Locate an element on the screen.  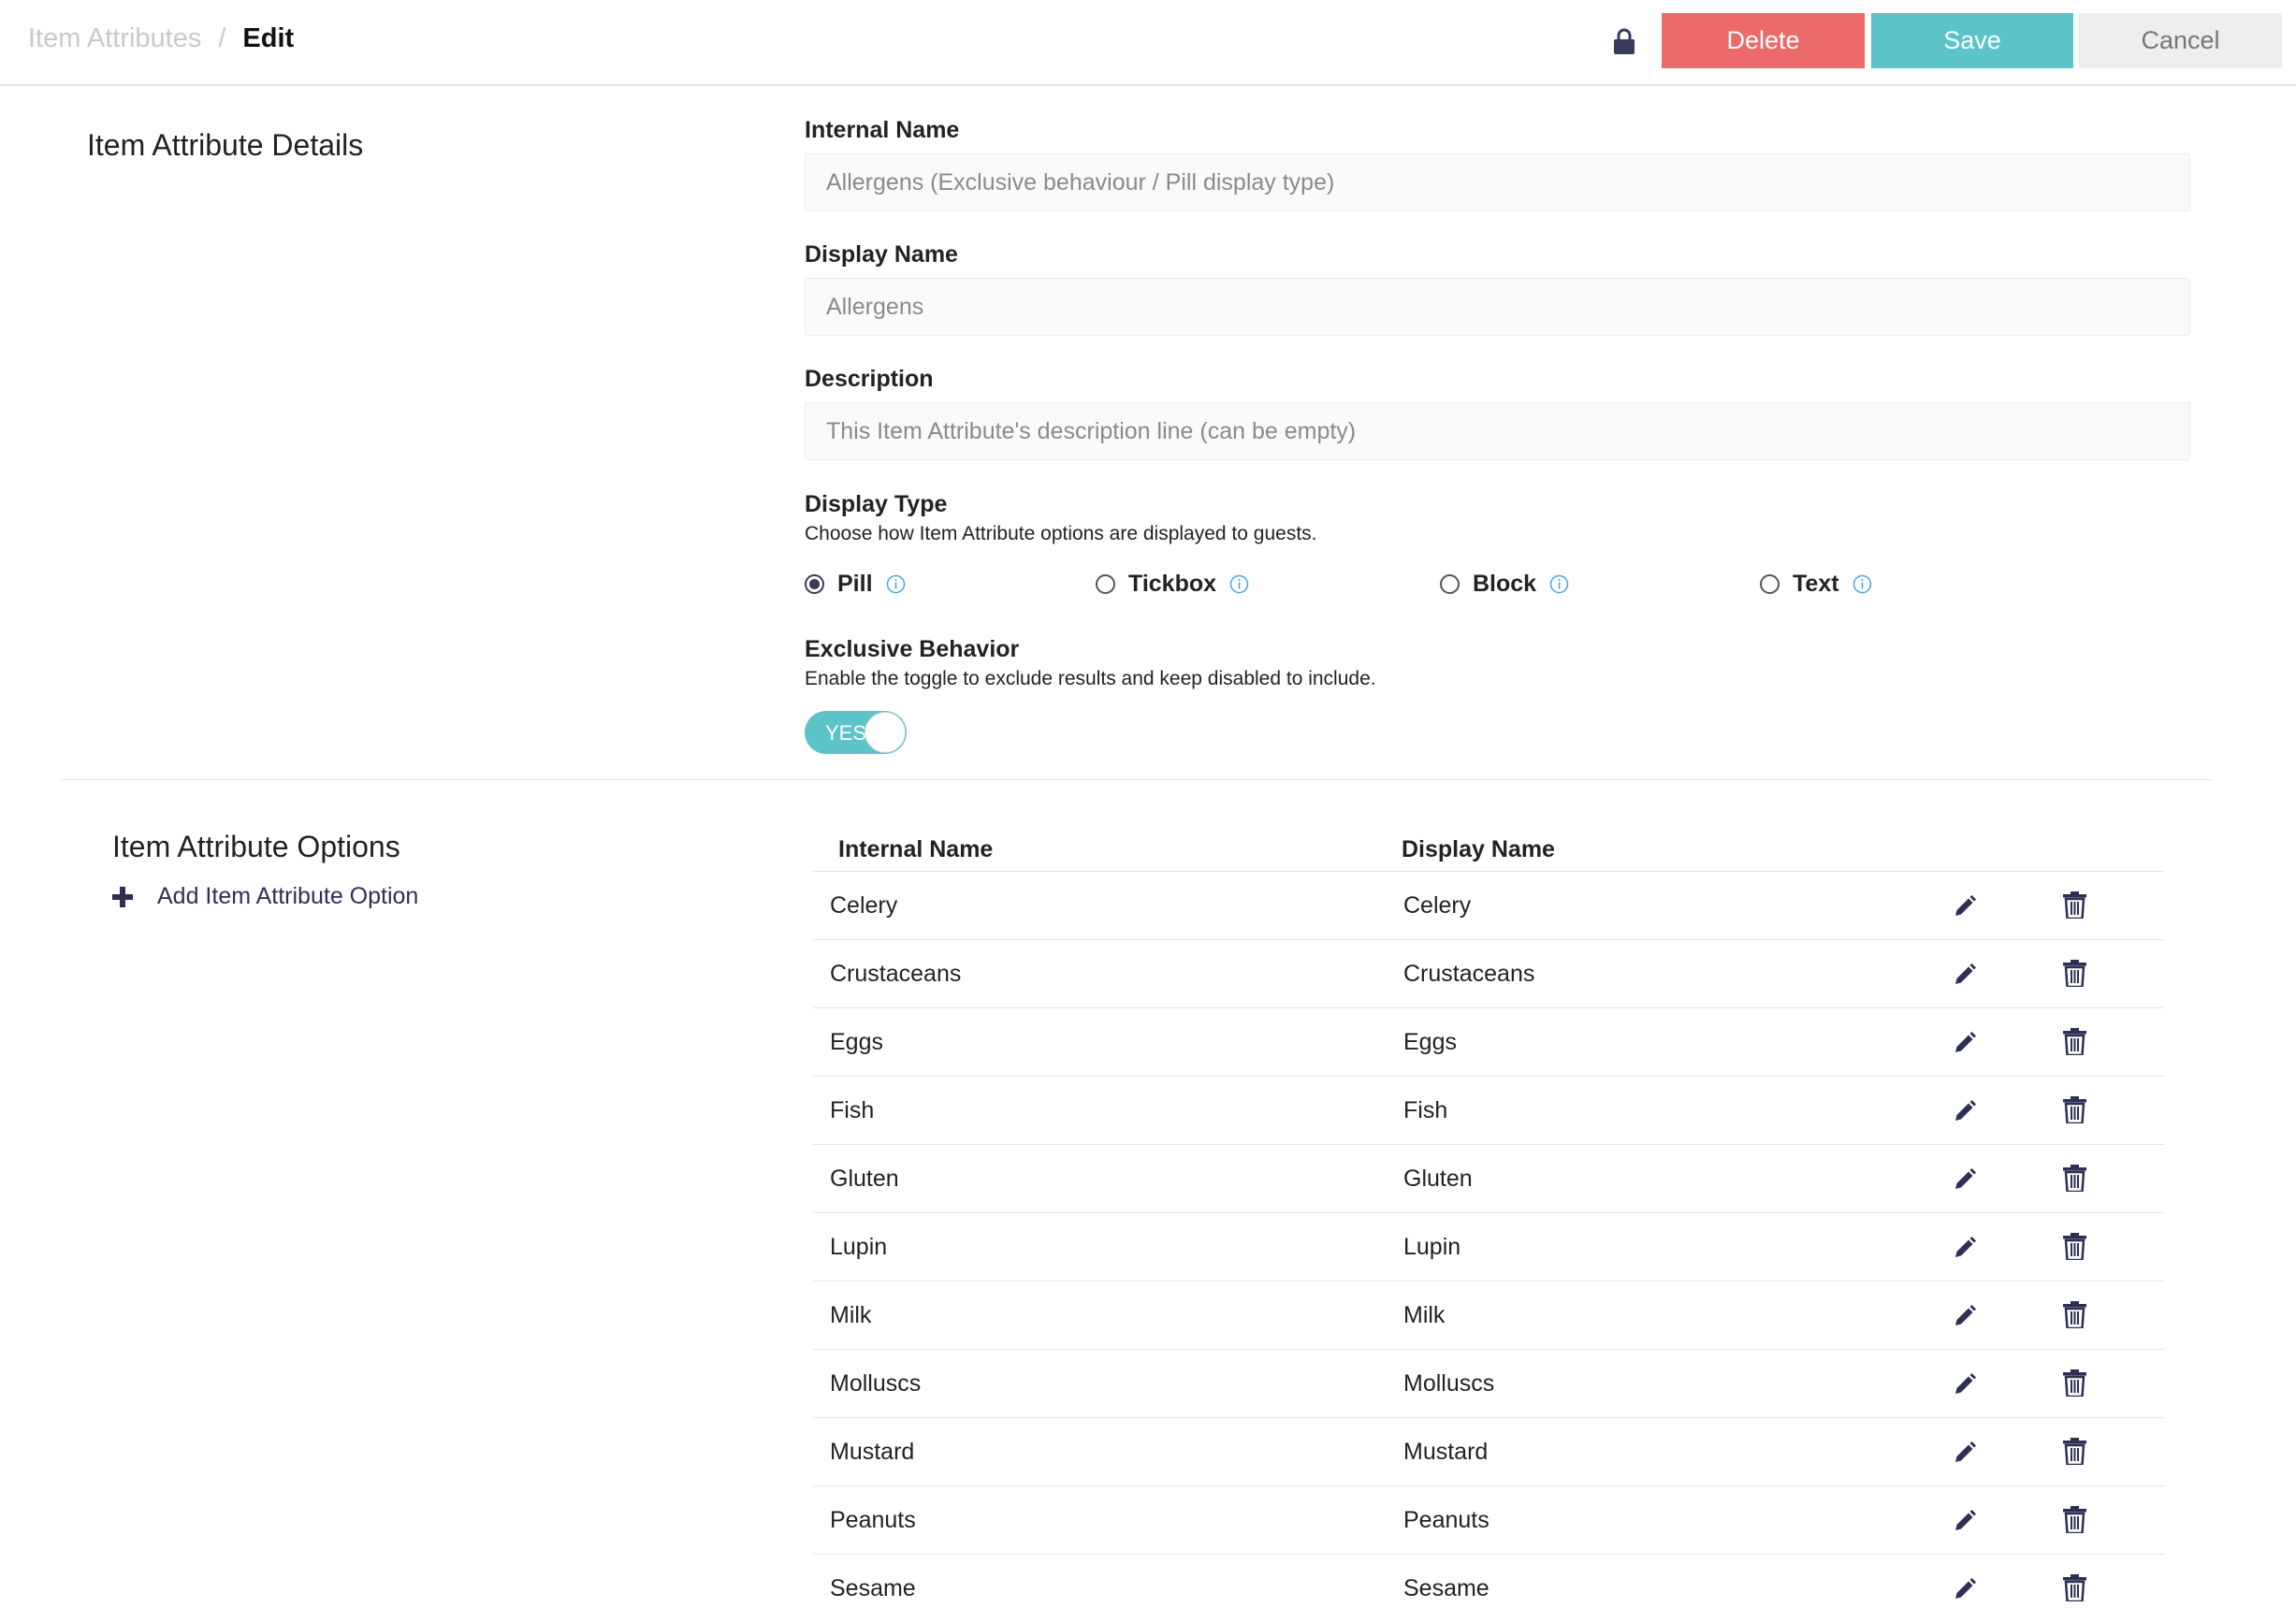
cell-internal-name: Crustaceans is located at coordinates (896, 974).